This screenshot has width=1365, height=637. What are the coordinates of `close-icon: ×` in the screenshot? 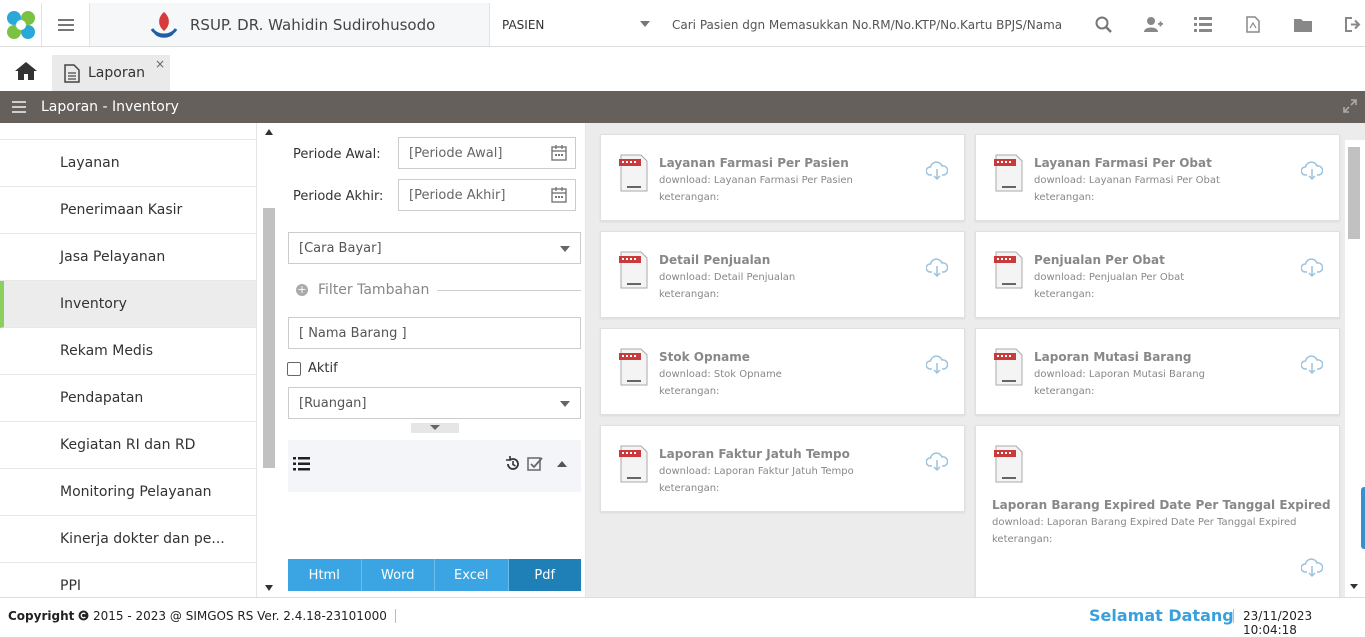 It's located at (160, 64).